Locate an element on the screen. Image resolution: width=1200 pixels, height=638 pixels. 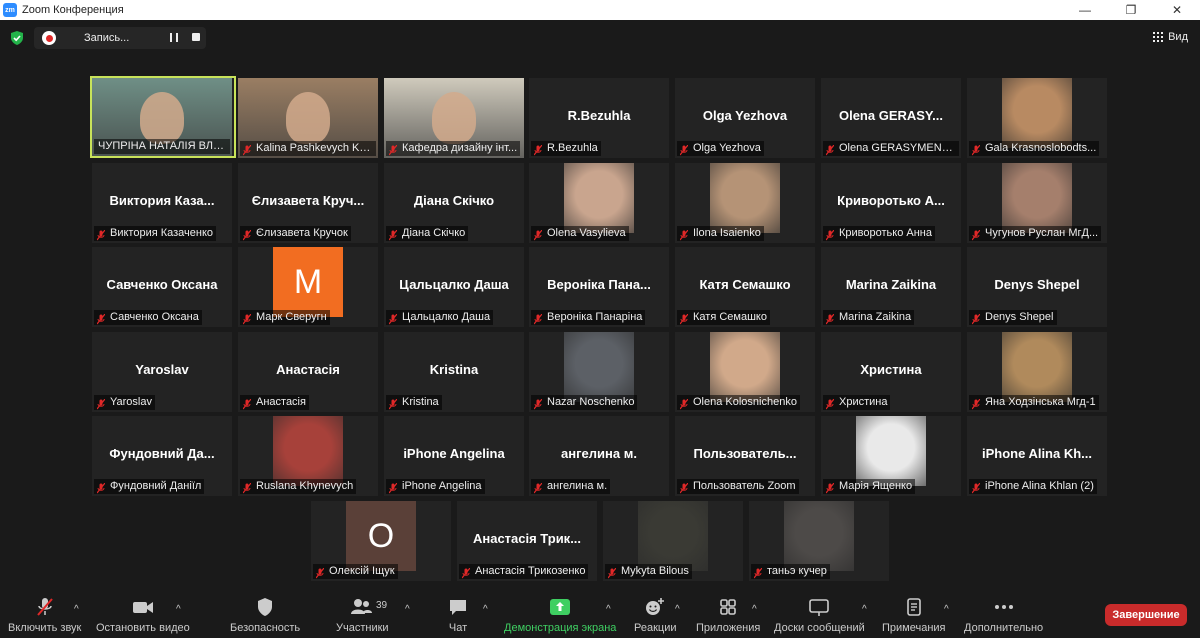
whiteboards-options-caret: ^ is located at coordinates (864, 609).